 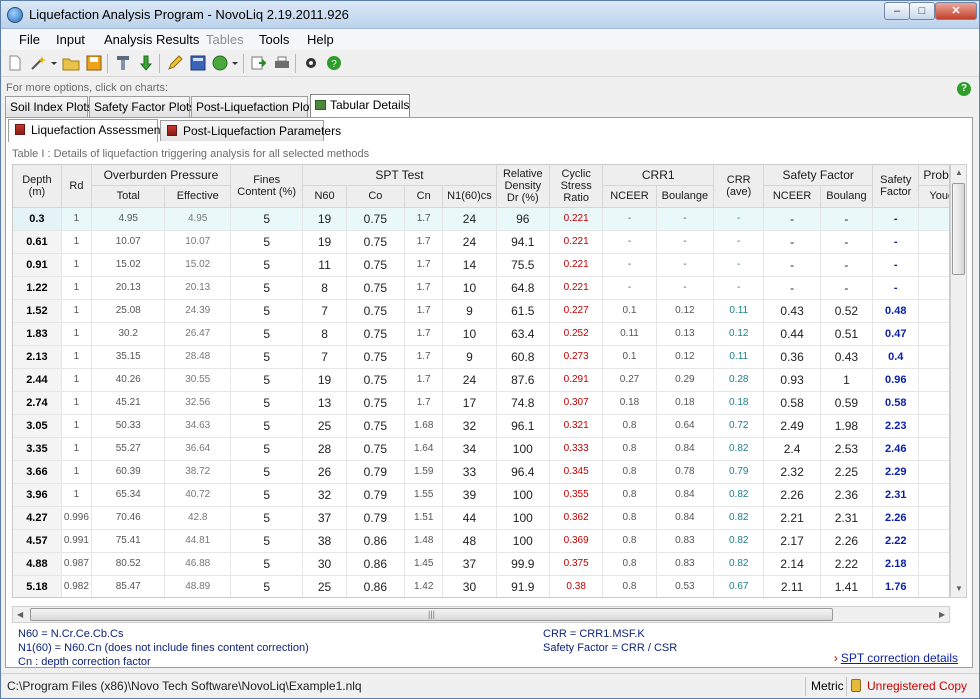 I want to click on vertical-scroll-thumb, so click(x=958, y=229).